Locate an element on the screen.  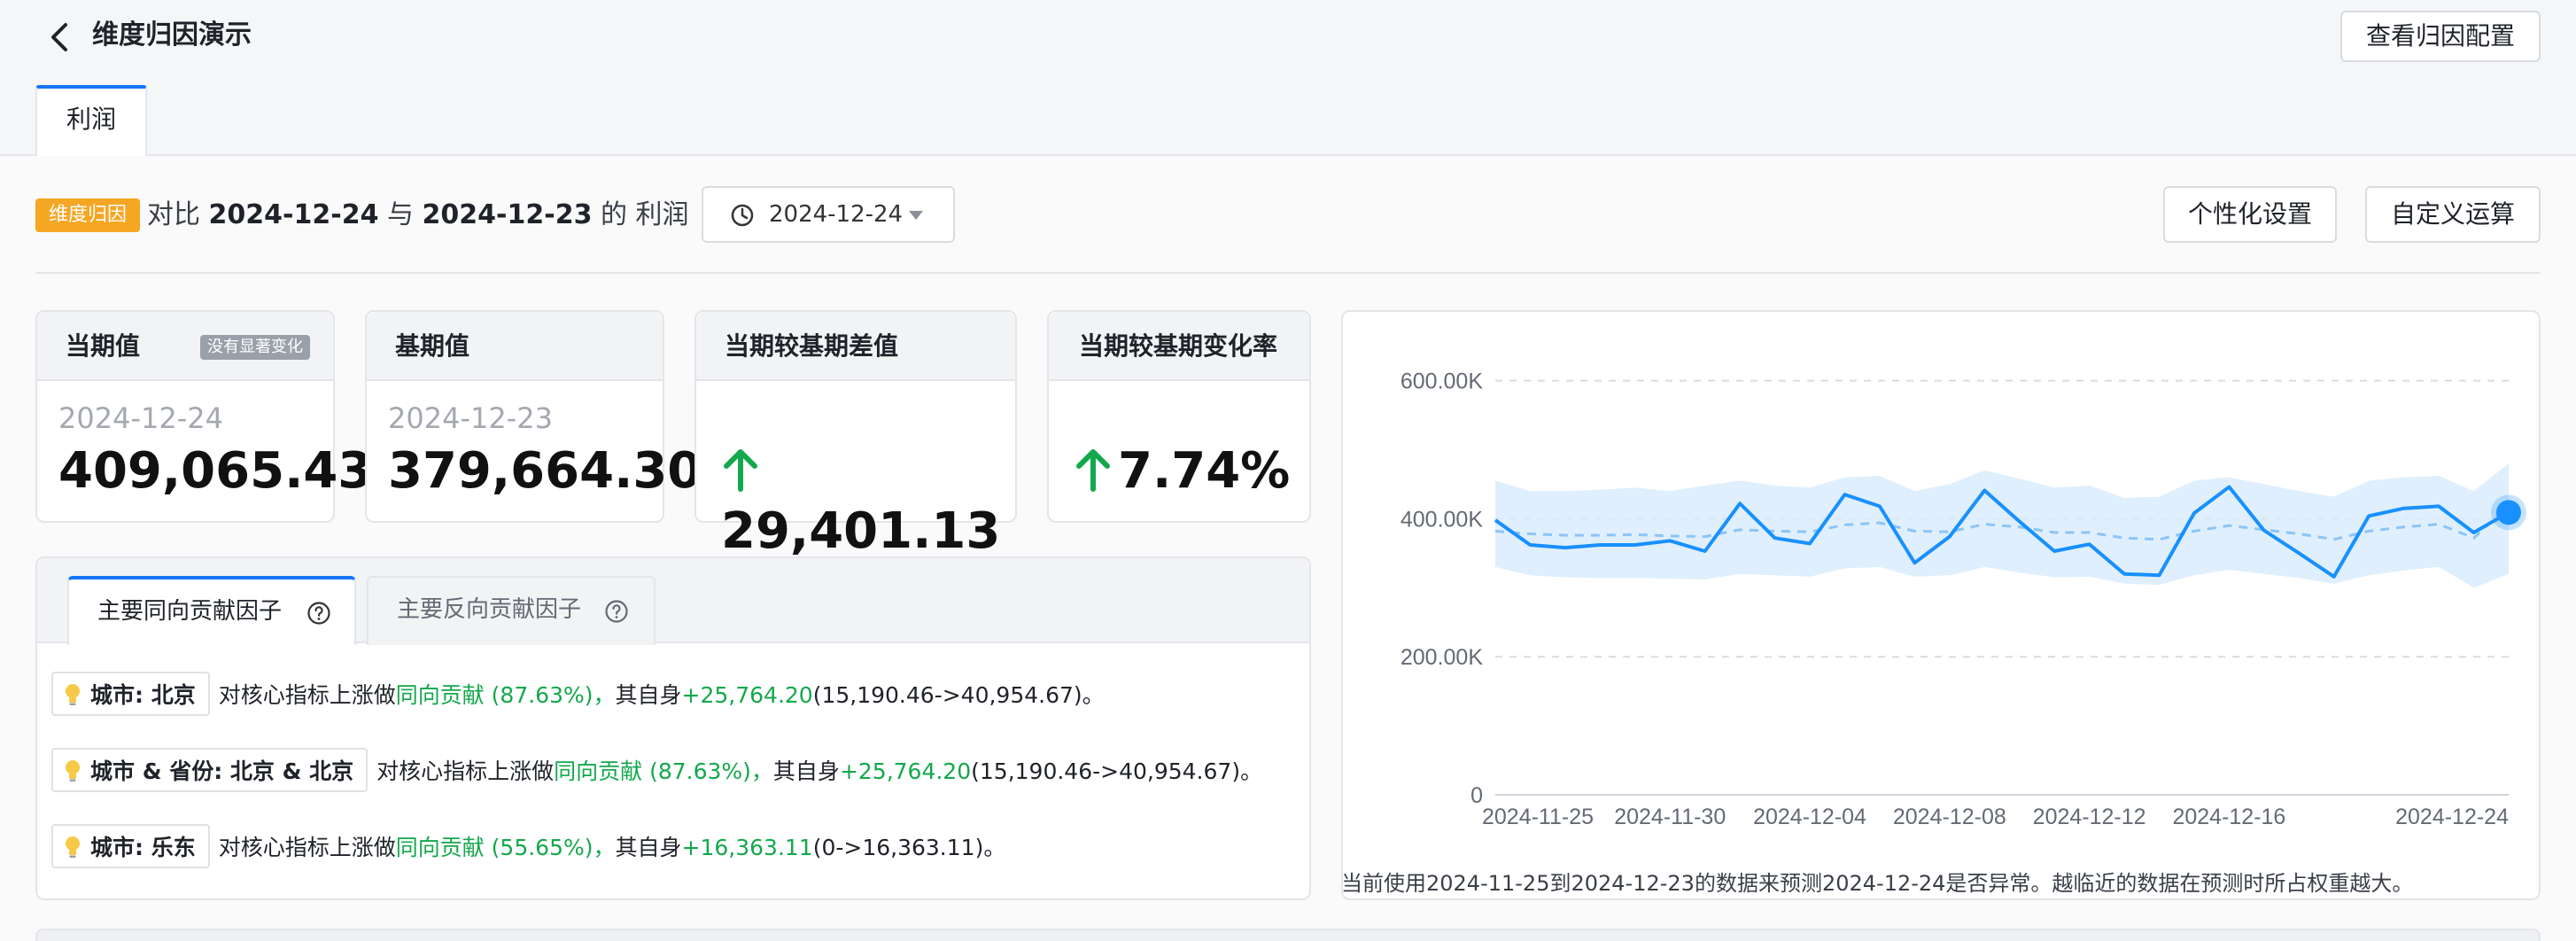
no-significant-change-badge: 没有显著变化 is located at coordinates (255, 348).